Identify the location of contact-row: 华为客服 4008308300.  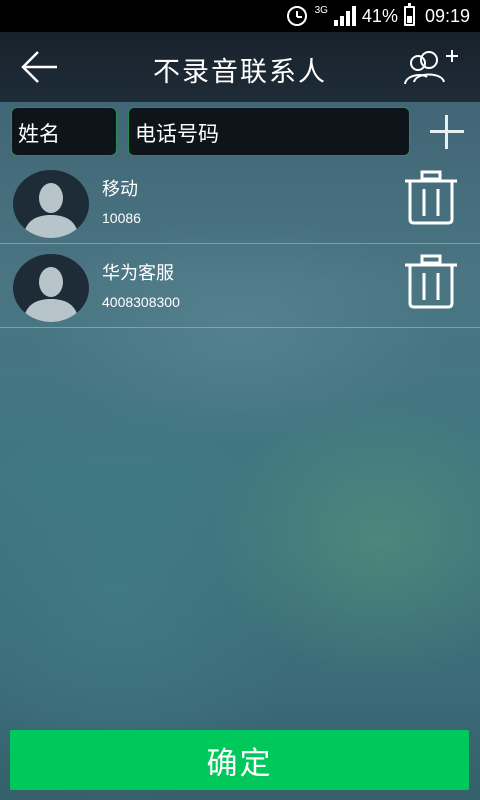
(240, 286).